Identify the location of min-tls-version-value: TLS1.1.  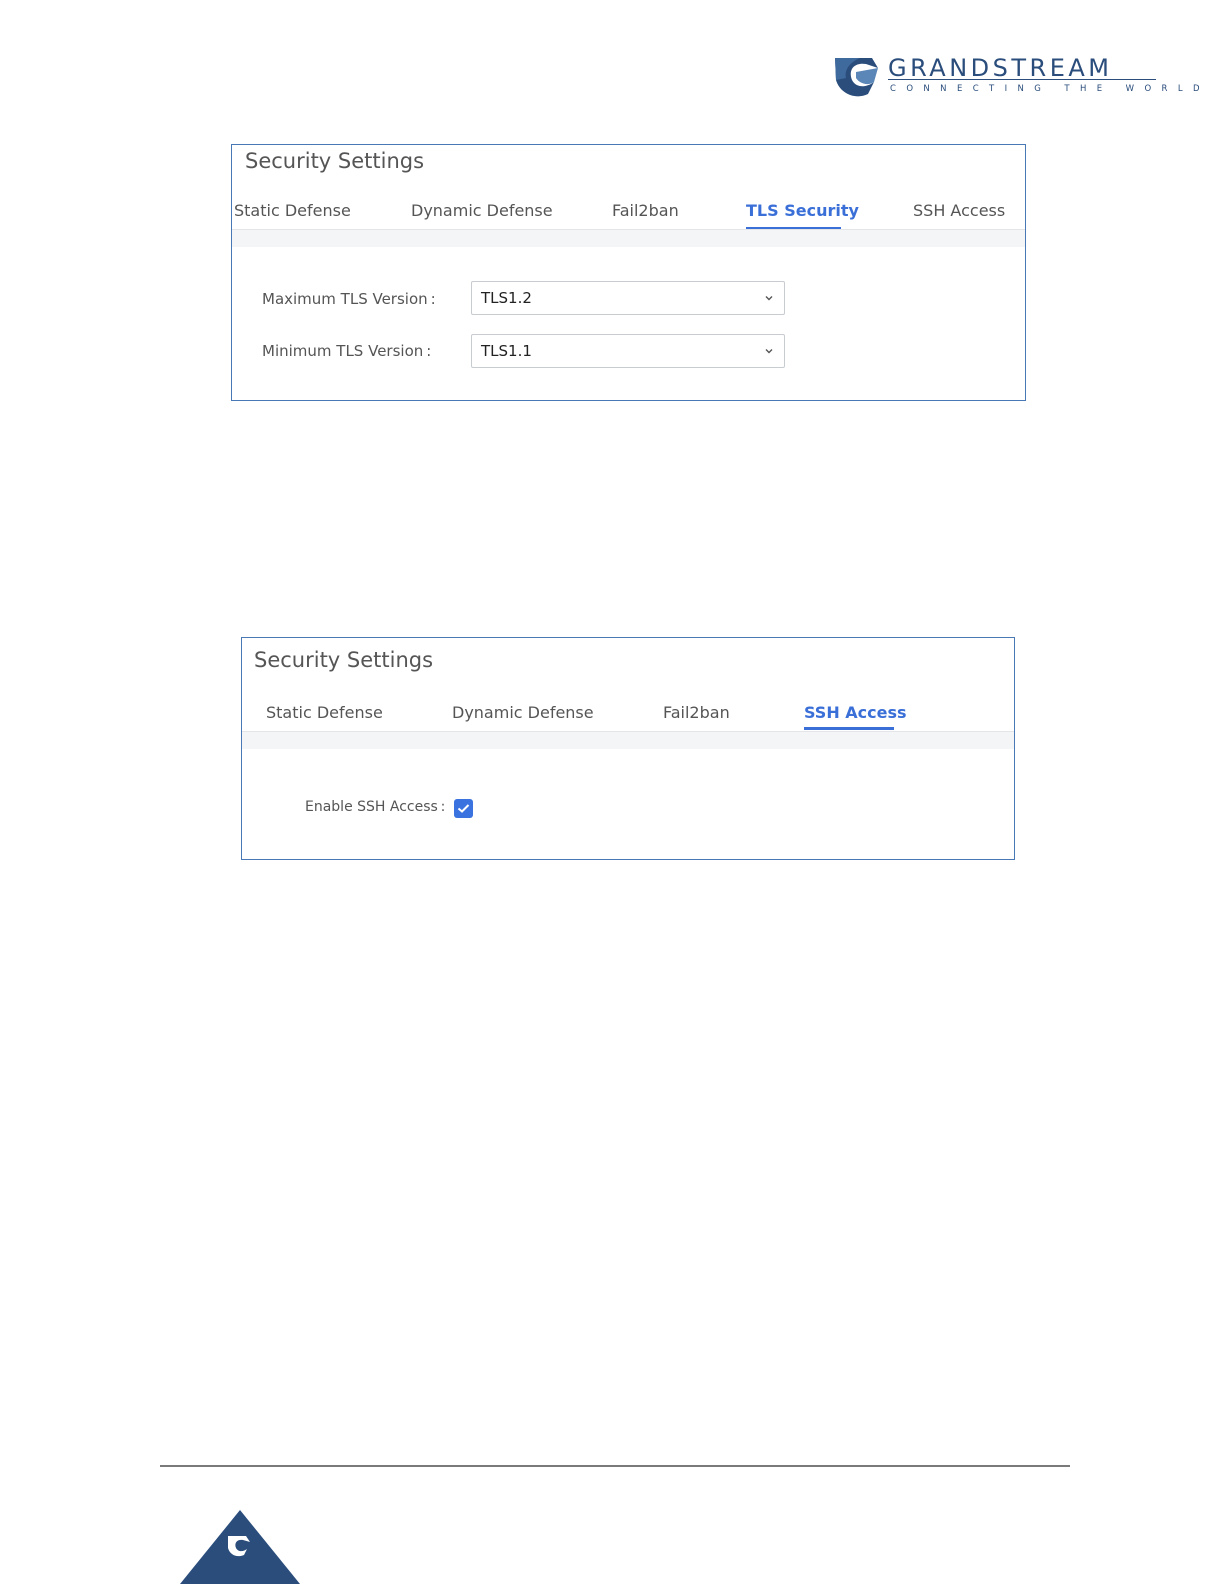
(506, 351).